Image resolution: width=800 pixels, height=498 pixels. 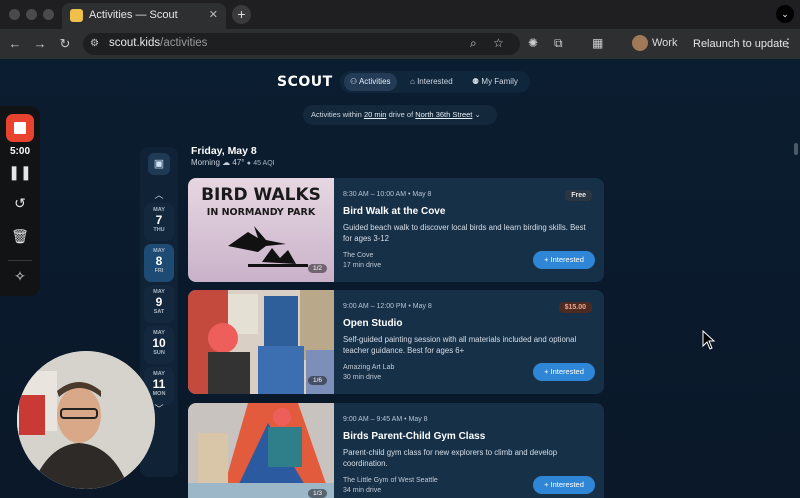 What do you see at coordinates (362, 265) in the screenshot?
I see `activity-drive: 17 min drive` at bounding box center [362, 265].